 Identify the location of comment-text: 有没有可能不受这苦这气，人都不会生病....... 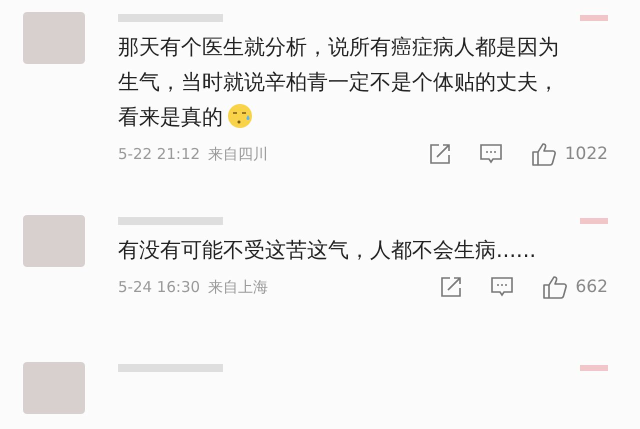
(328, 250).